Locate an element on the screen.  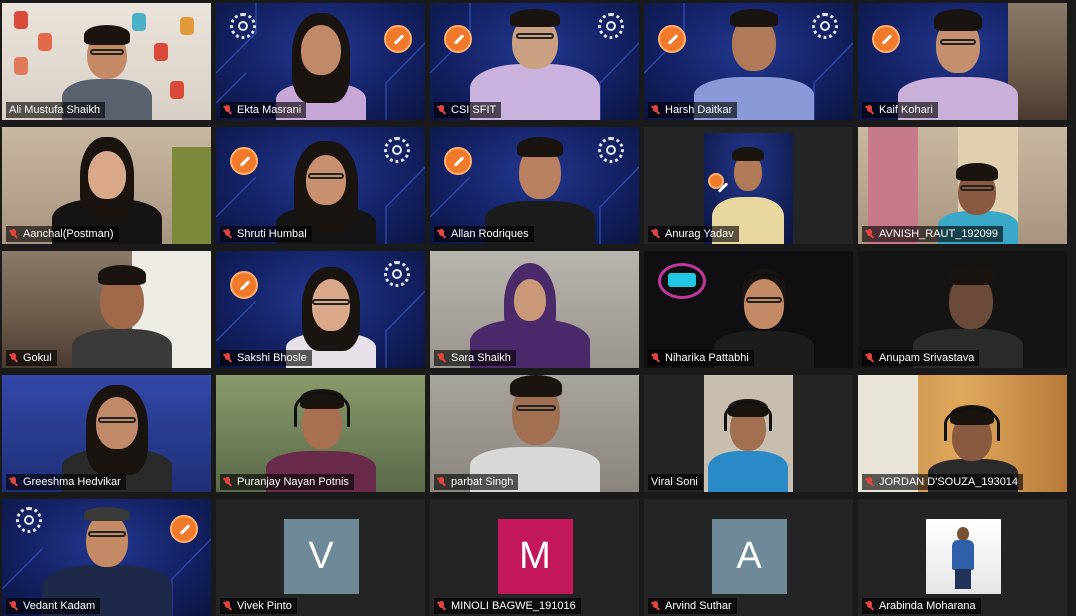
participant-tile-parbat-singh: parbat Singh is located at coordinates (534, 433).